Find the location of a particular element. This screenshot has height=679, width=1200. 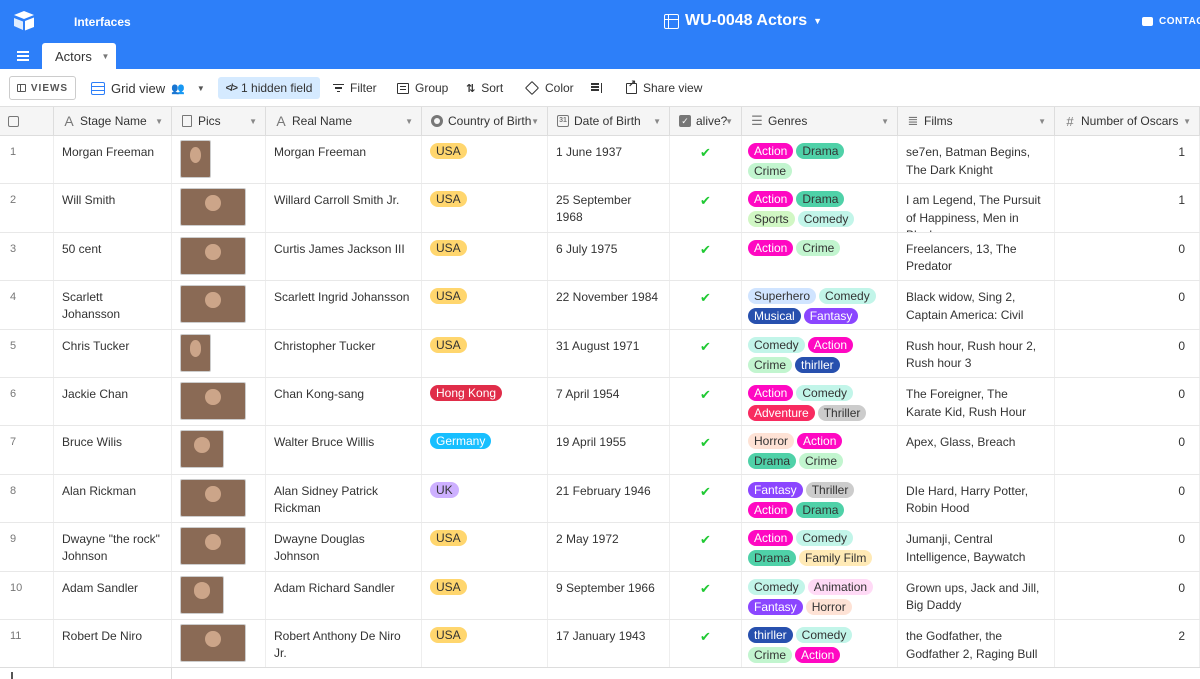

genres-cell: Action DramaCrime is located at coordinates (820, 160).